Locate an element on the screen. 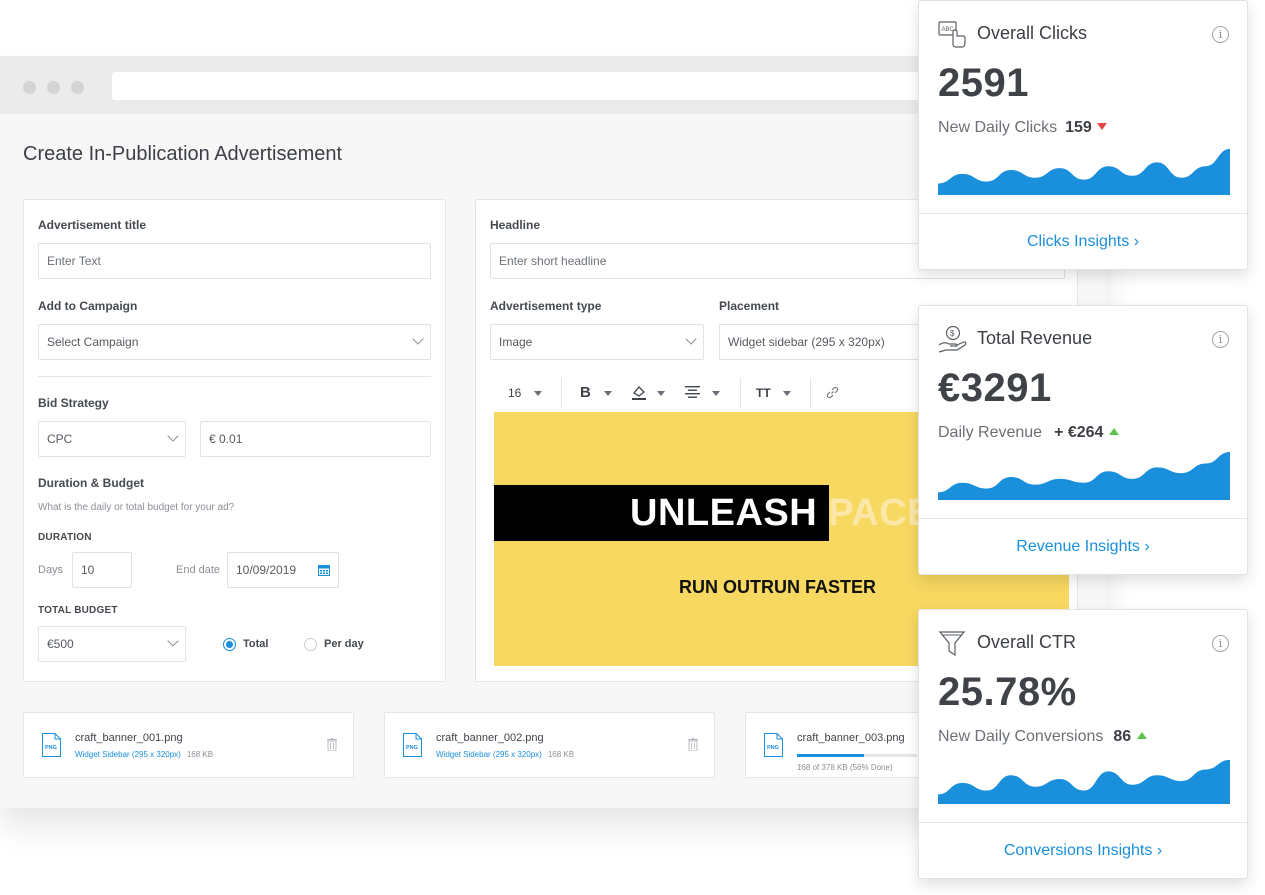  clicks-insights-link: Clicks Insights › is located at coordinates (1083, 242).